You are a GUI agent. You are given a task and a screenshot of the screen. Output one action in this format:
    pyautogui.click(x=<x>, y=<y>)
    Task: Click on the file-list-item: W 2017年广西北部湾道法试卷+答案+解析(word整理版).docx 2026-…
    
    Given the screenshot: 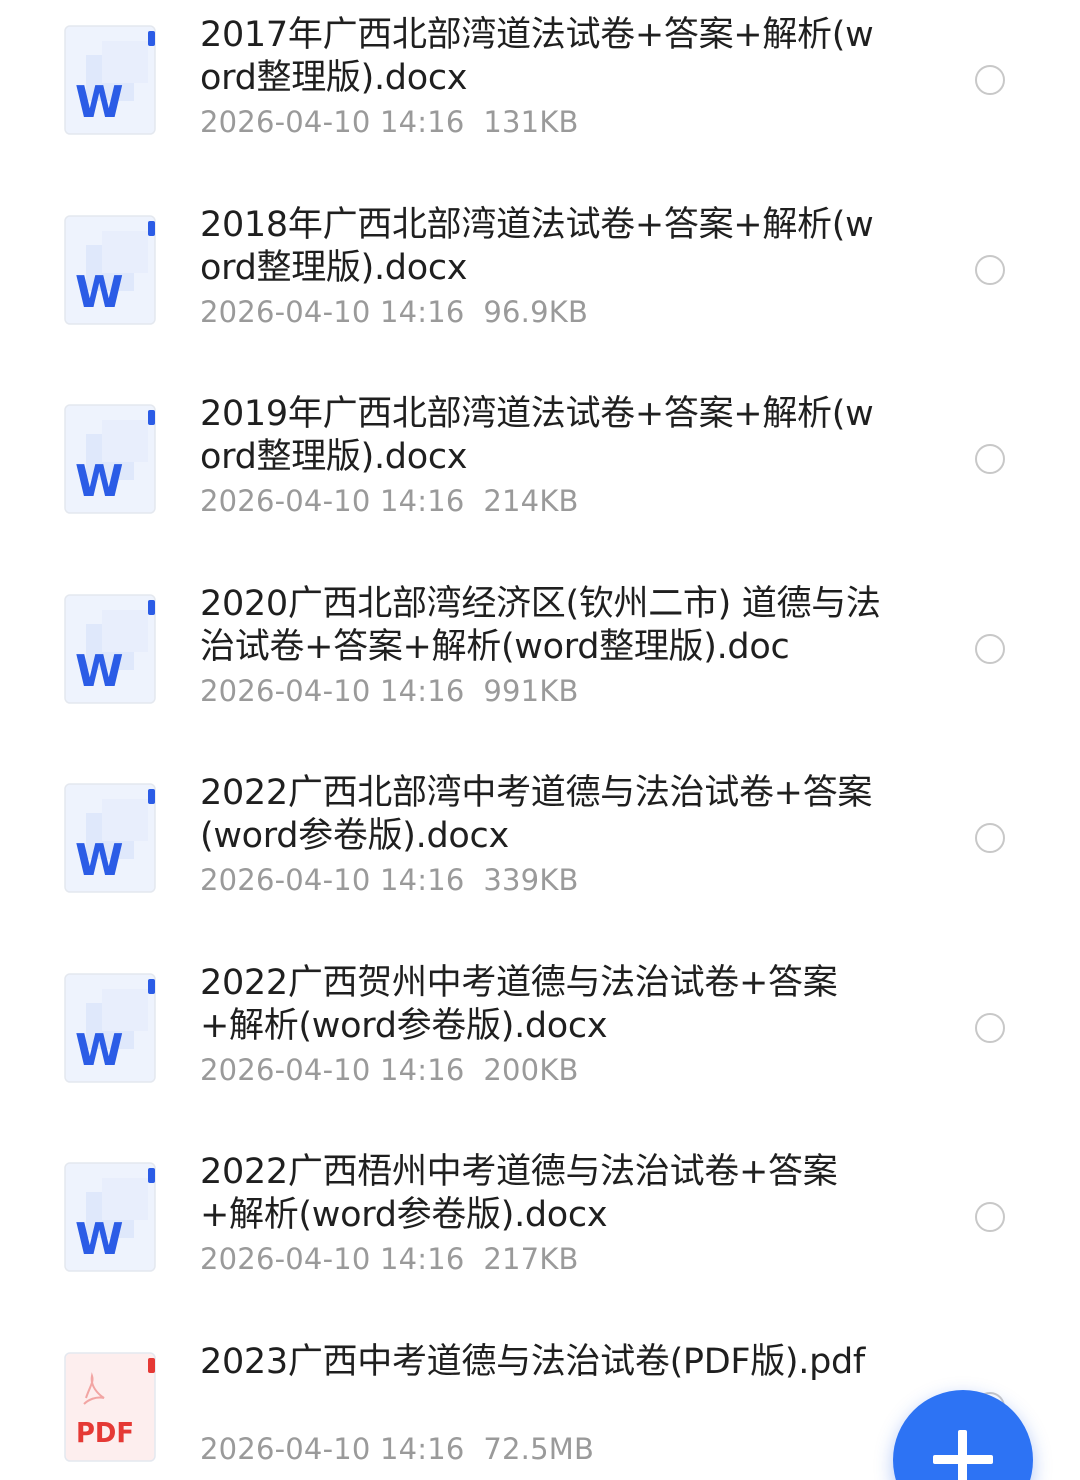 What is the action you would take?
    pyautogui.click(x=540, y=94)
    